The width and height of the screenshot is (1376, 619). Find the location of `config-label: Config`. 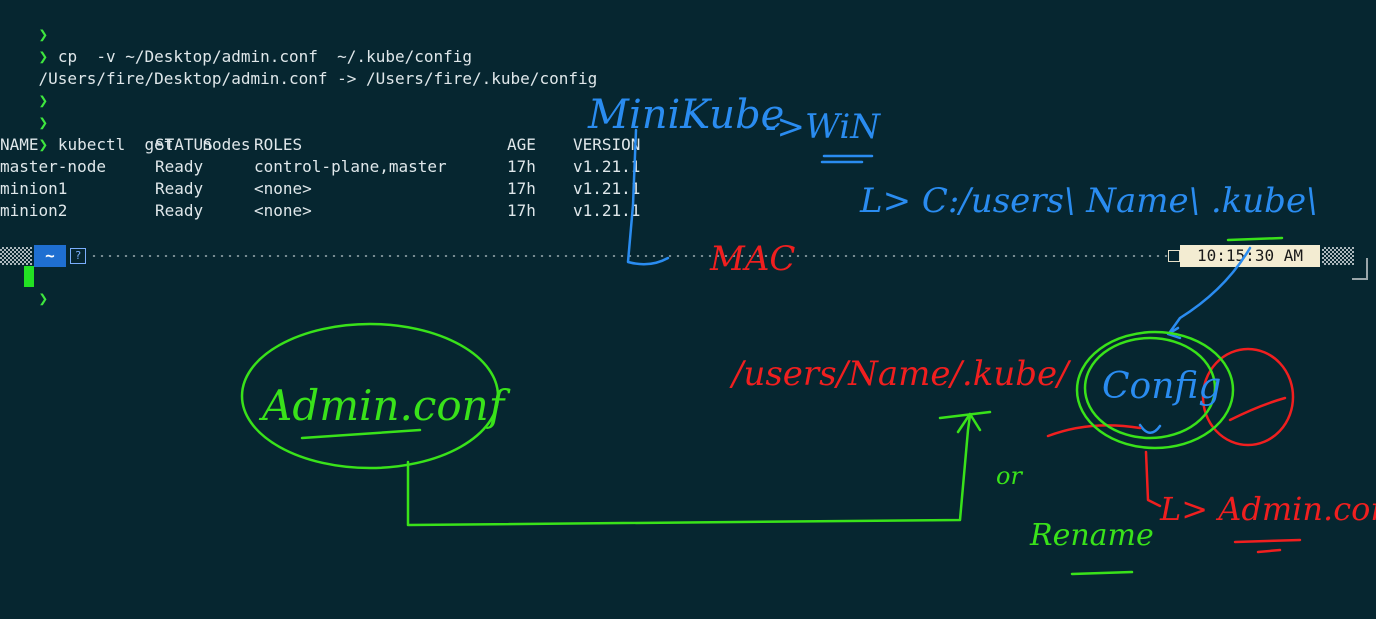

config-label: Config is located at coordinates (1161, 386).